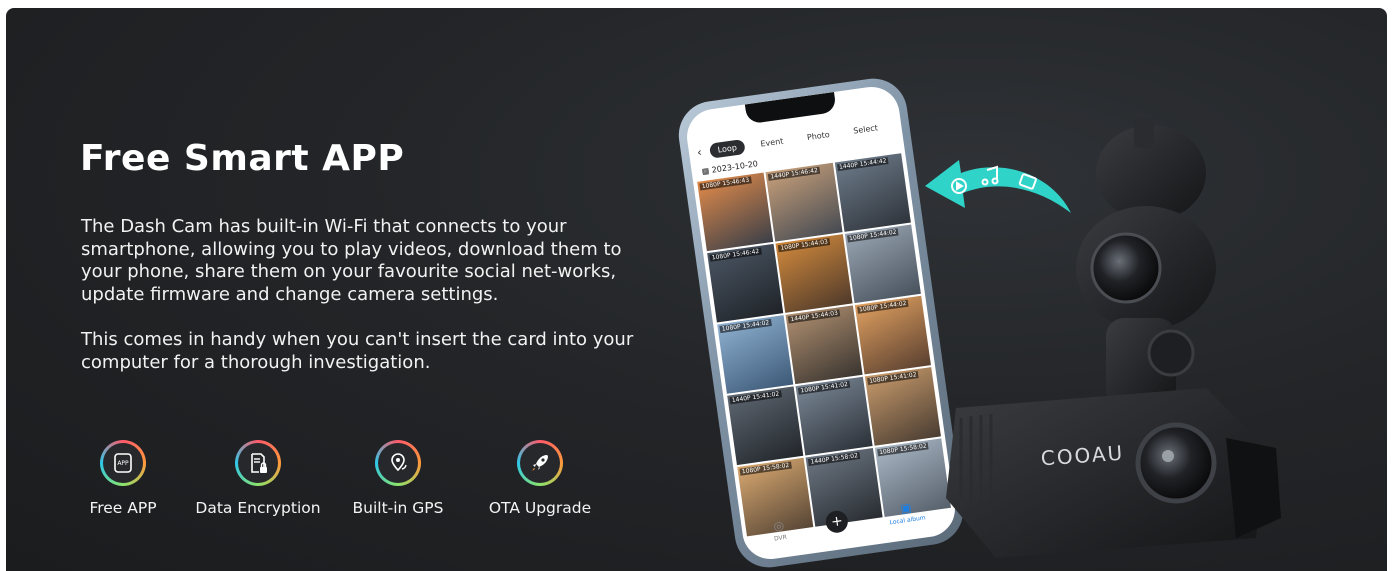  I want to click on nav-dvr: ◎ DVR, so click(779, 529).